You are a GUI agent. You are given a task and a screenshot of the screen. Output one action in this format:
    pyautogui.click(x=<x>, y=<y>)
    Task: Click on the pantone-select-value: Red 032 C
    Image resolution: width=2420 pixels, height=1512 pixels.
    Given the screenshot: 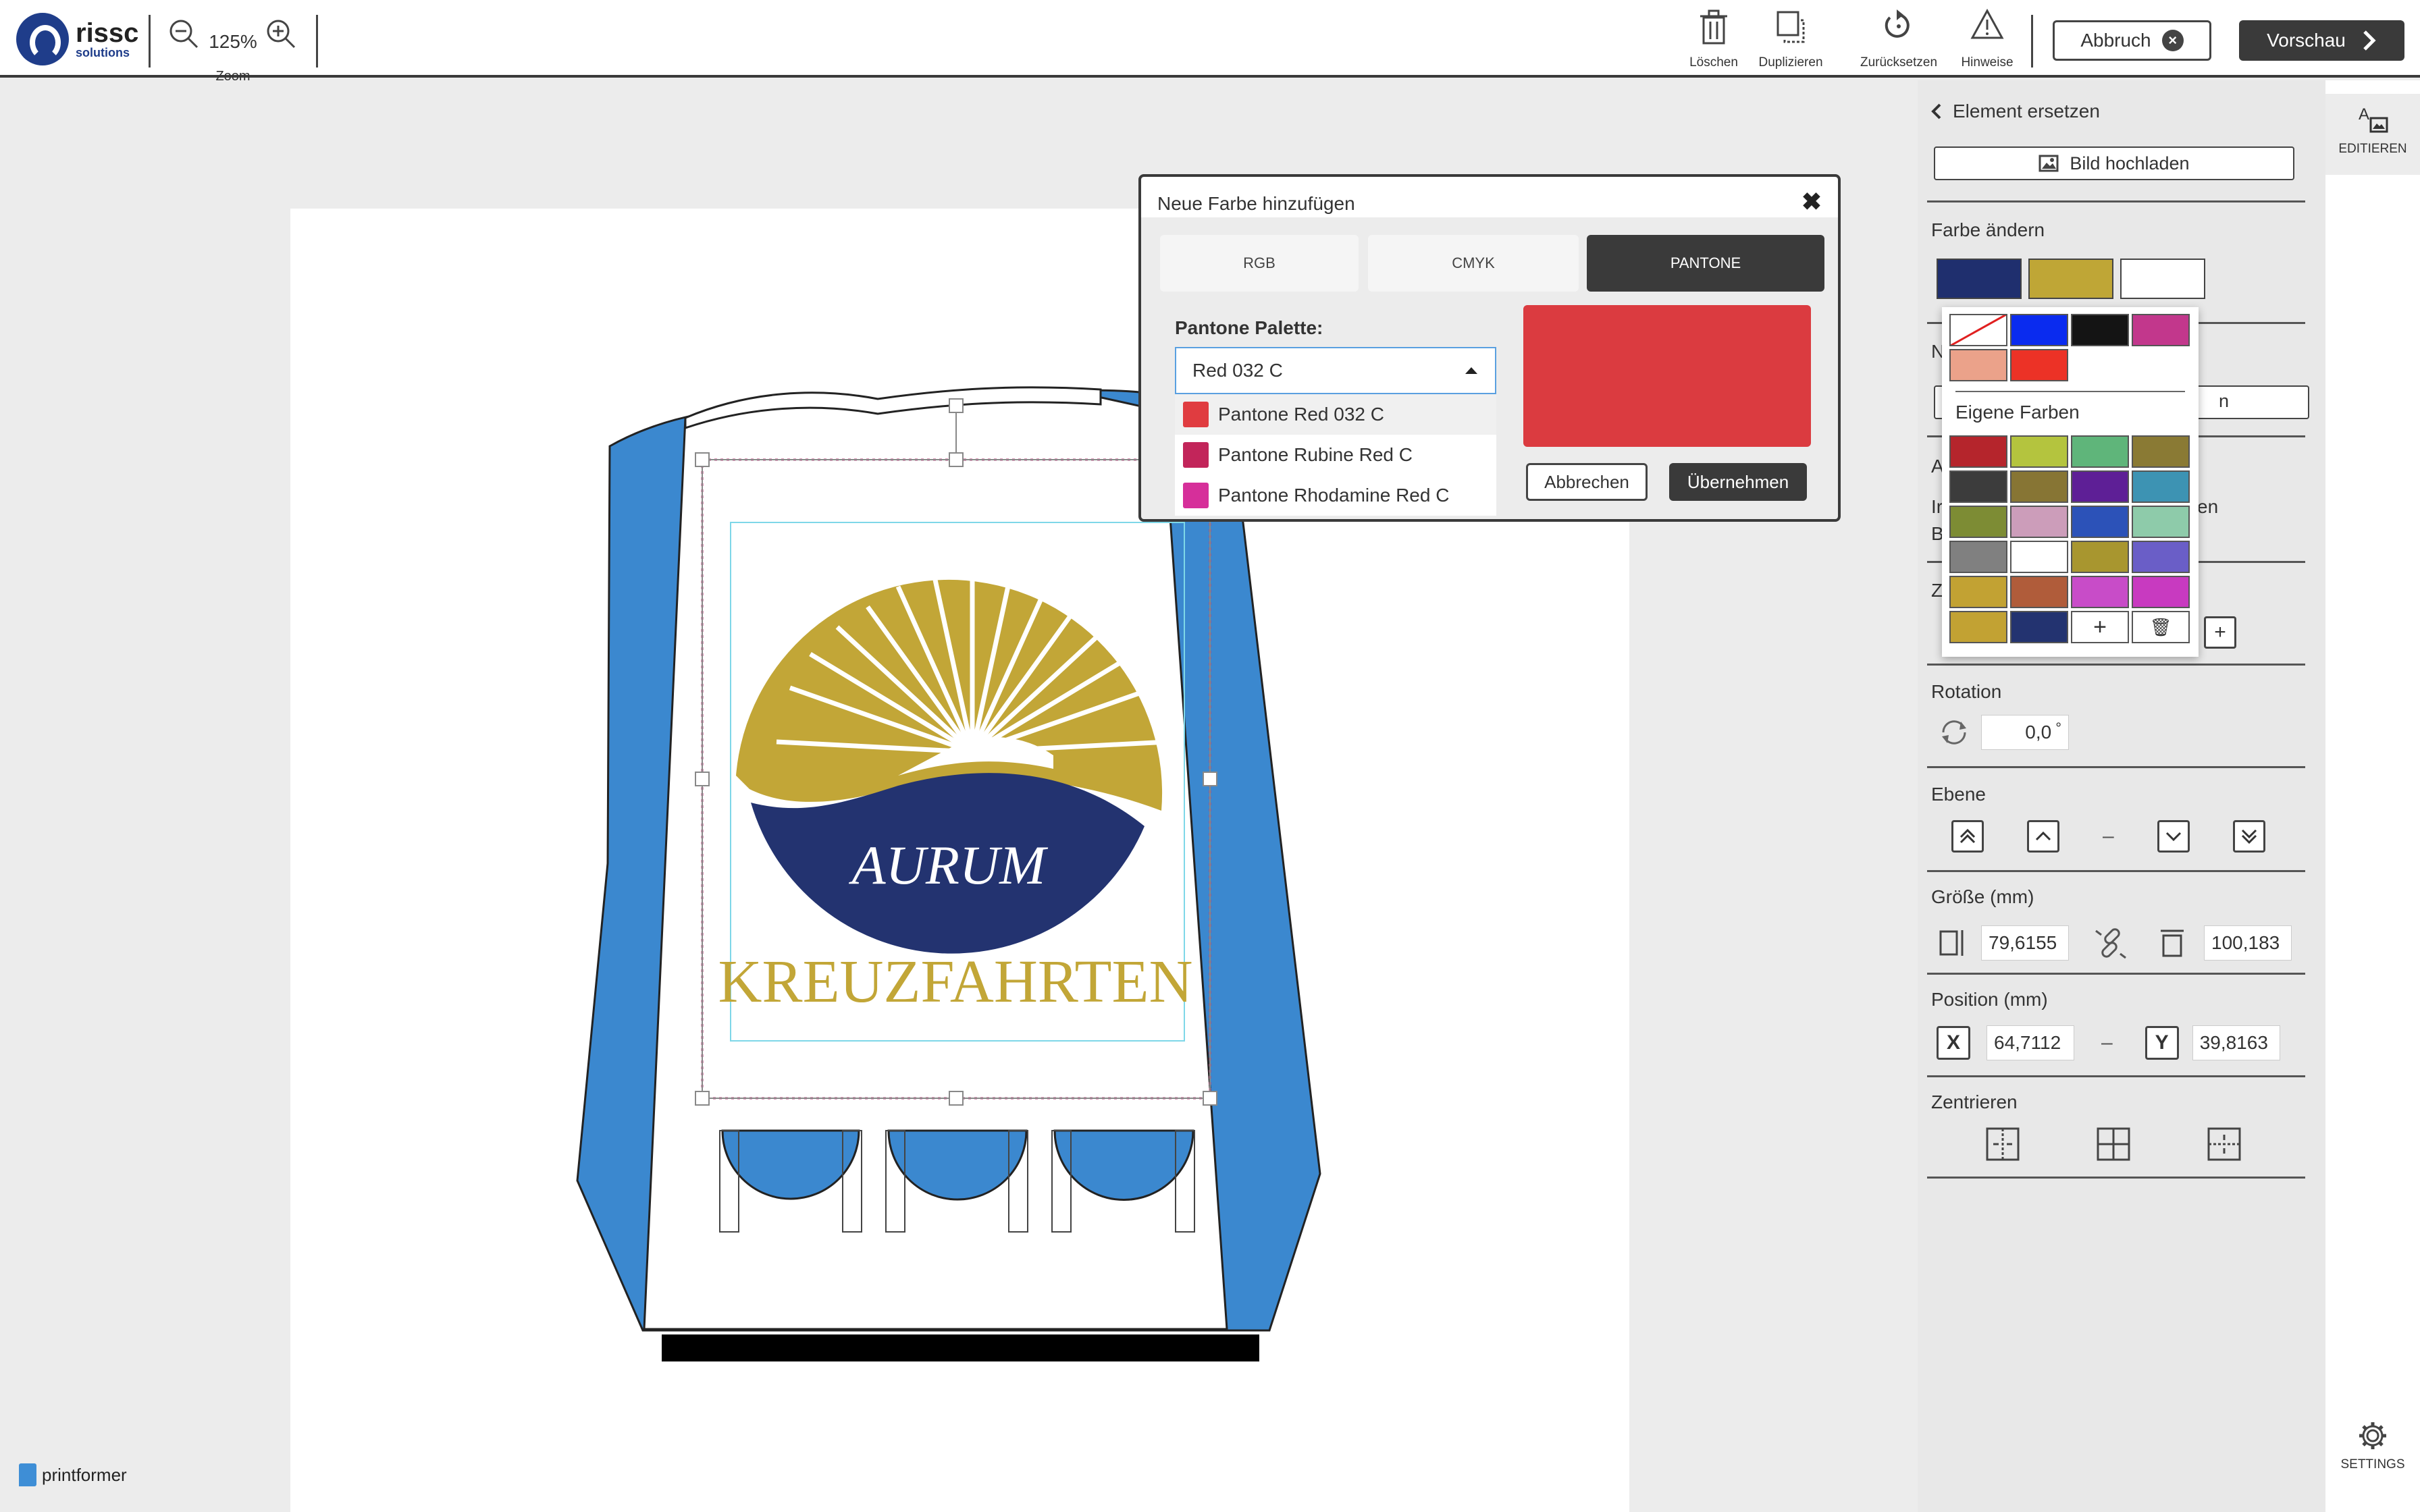 What is the action you would take?
    pyautogui.click(x=1237, y=371)
    